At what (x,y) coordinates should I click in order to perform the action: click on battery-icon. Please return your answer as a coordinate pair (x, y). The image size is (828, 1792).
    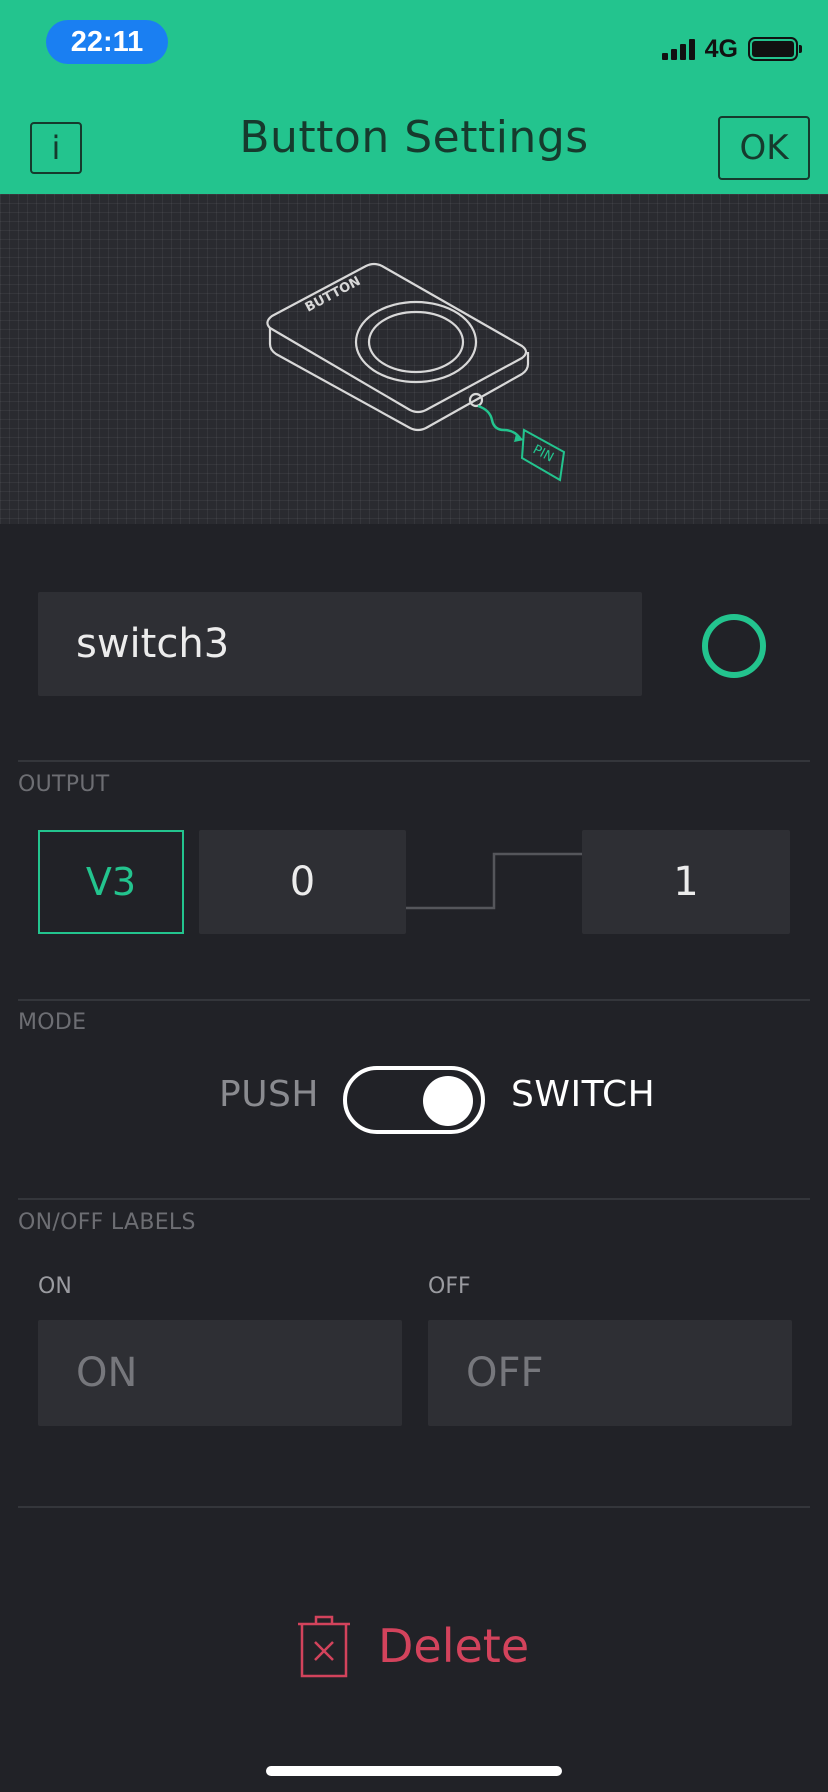
    Looking at the image, I should click on (775, 49).